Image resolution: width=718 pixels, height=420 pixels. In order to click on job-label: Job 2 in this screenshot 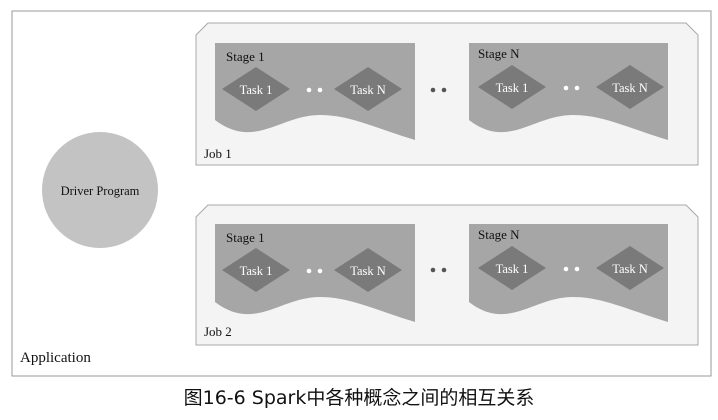, I will do `click(218, 331)`.